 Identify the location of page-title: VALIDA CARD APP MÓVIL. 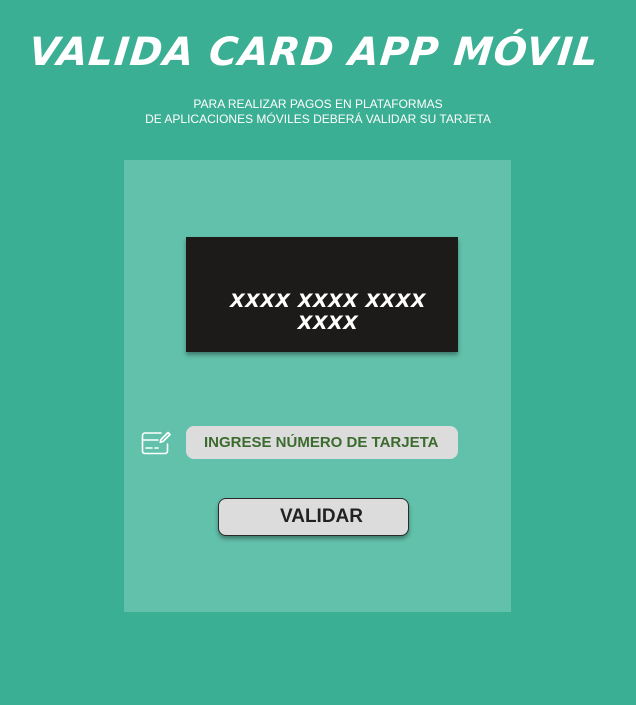
(314, 52).